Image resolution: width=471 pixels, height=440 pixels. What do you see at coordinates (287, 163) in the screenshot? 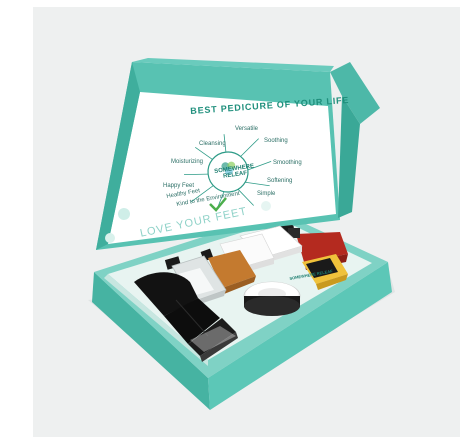
I see `wheel-word: Smoothing` at bounding box center [287, 163].